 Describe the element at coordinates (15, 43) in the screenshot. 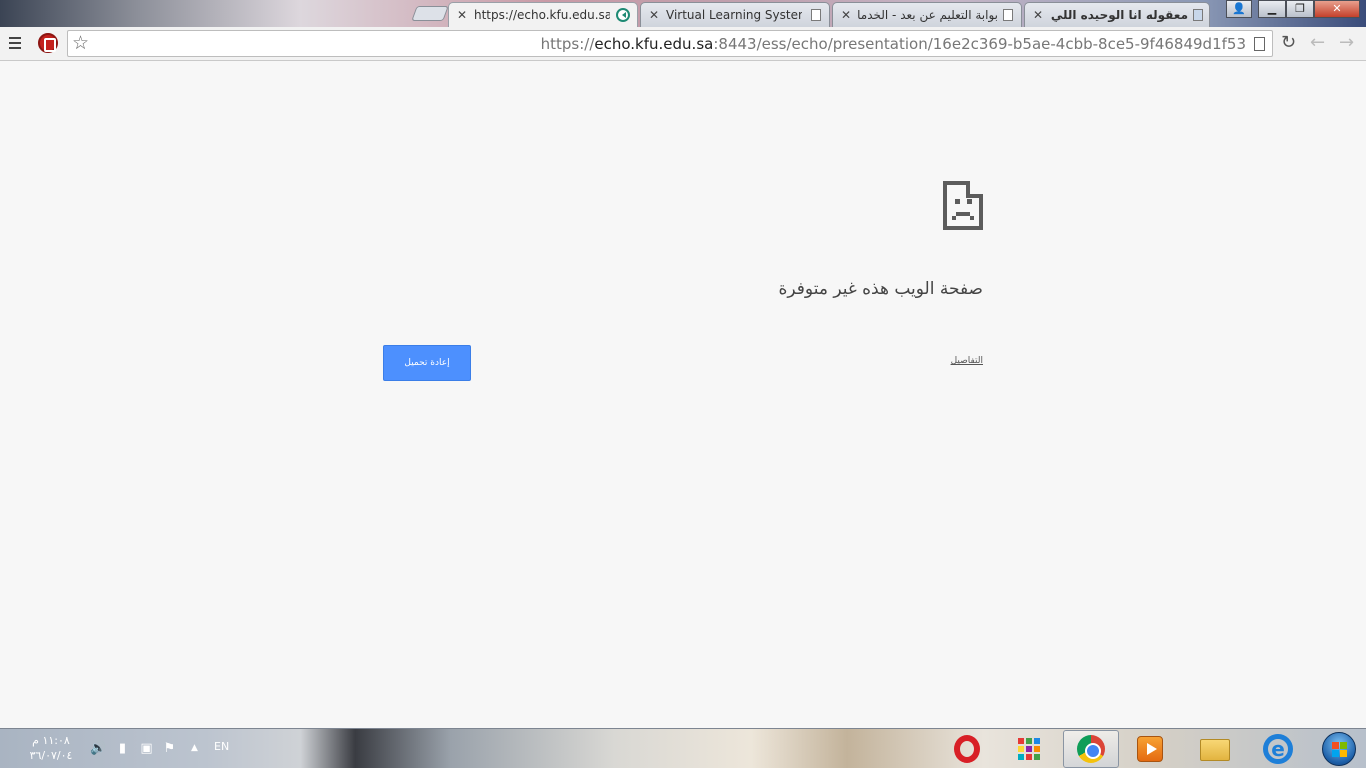

I see `menu-icon` at that location.